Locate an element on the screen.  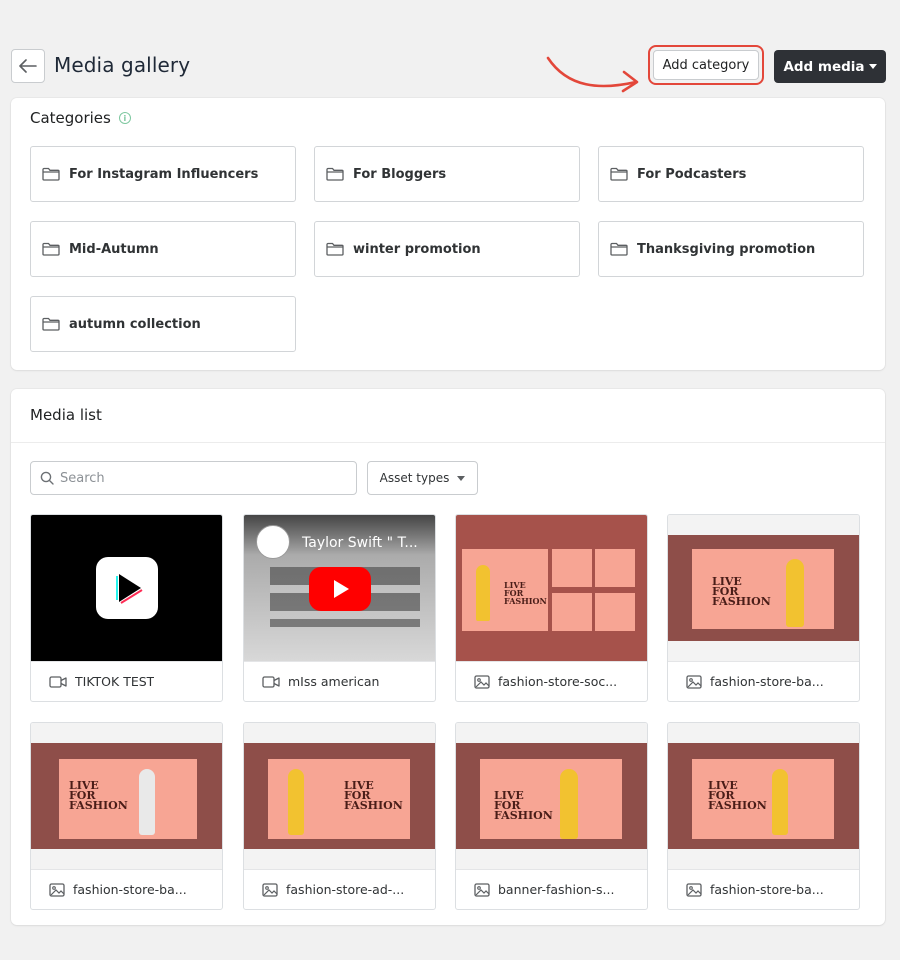
media-item: TIKTOK TEST is located at coordinates (126, 608).